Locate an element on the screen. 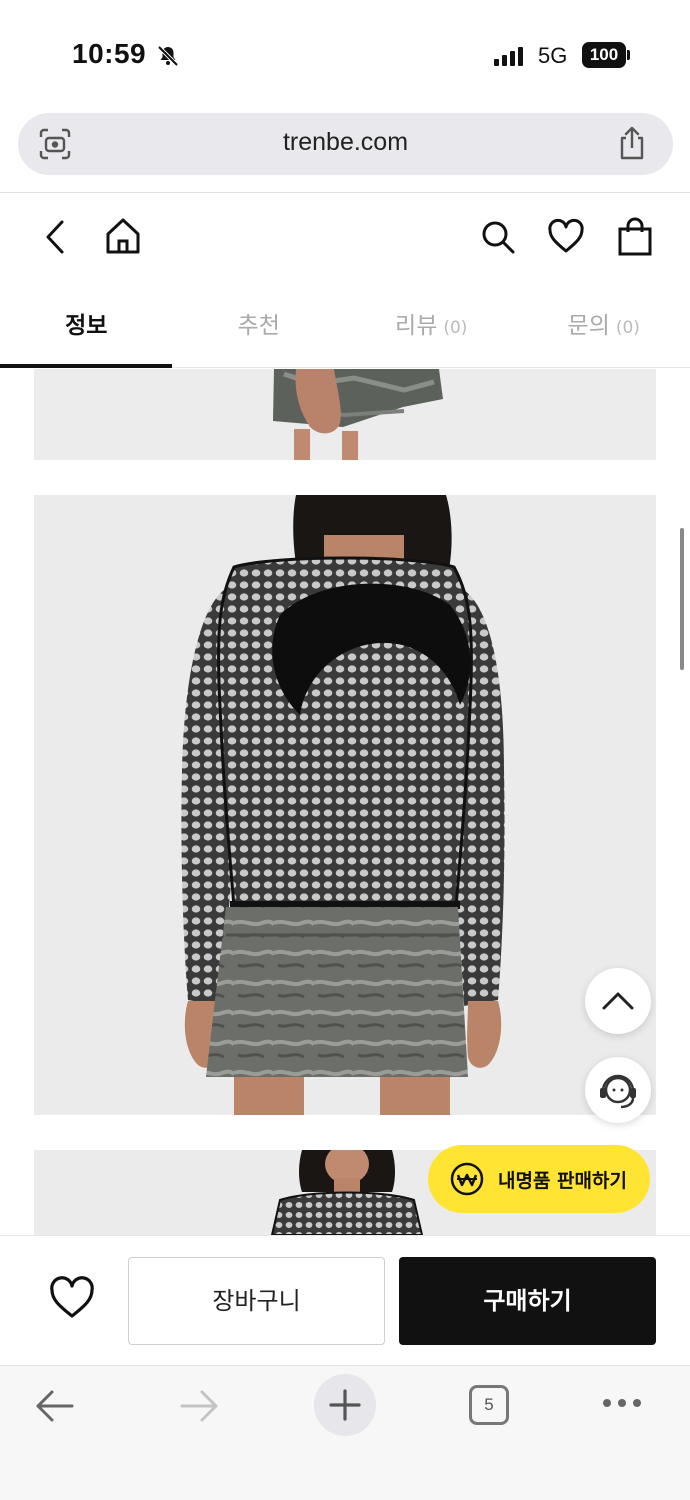 This screenshot has height=1500, width=690. arrow-right-icon is located at coordinates (199, 1406).